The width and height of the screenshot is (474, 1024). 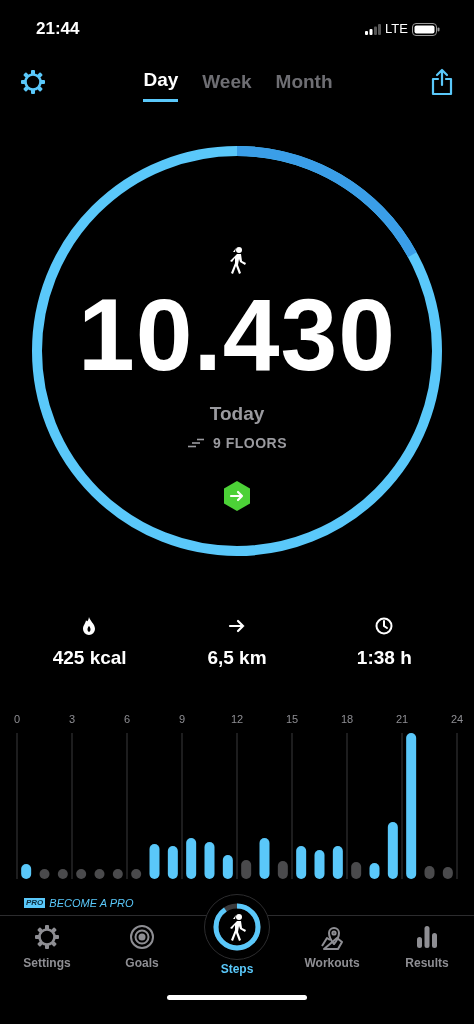 I want to click on pro-badge: PRO, so click(x=35, y=902).